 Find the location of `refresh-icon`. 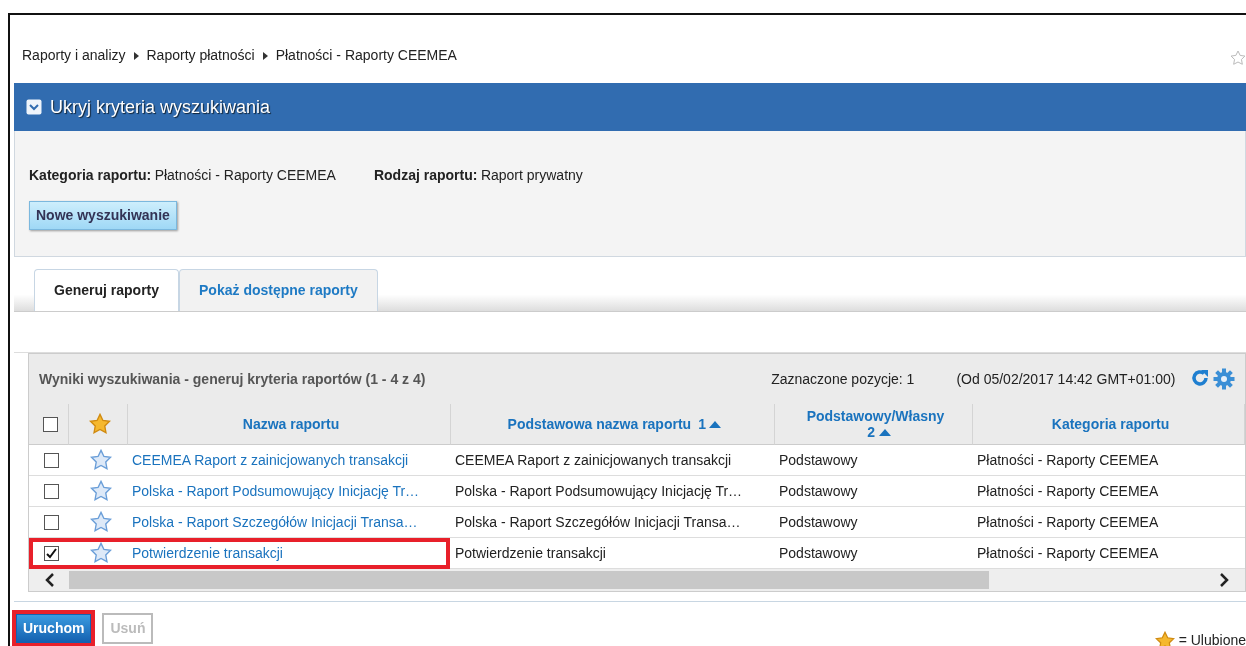

refresh-icon is located at coordinates (1199, 378).